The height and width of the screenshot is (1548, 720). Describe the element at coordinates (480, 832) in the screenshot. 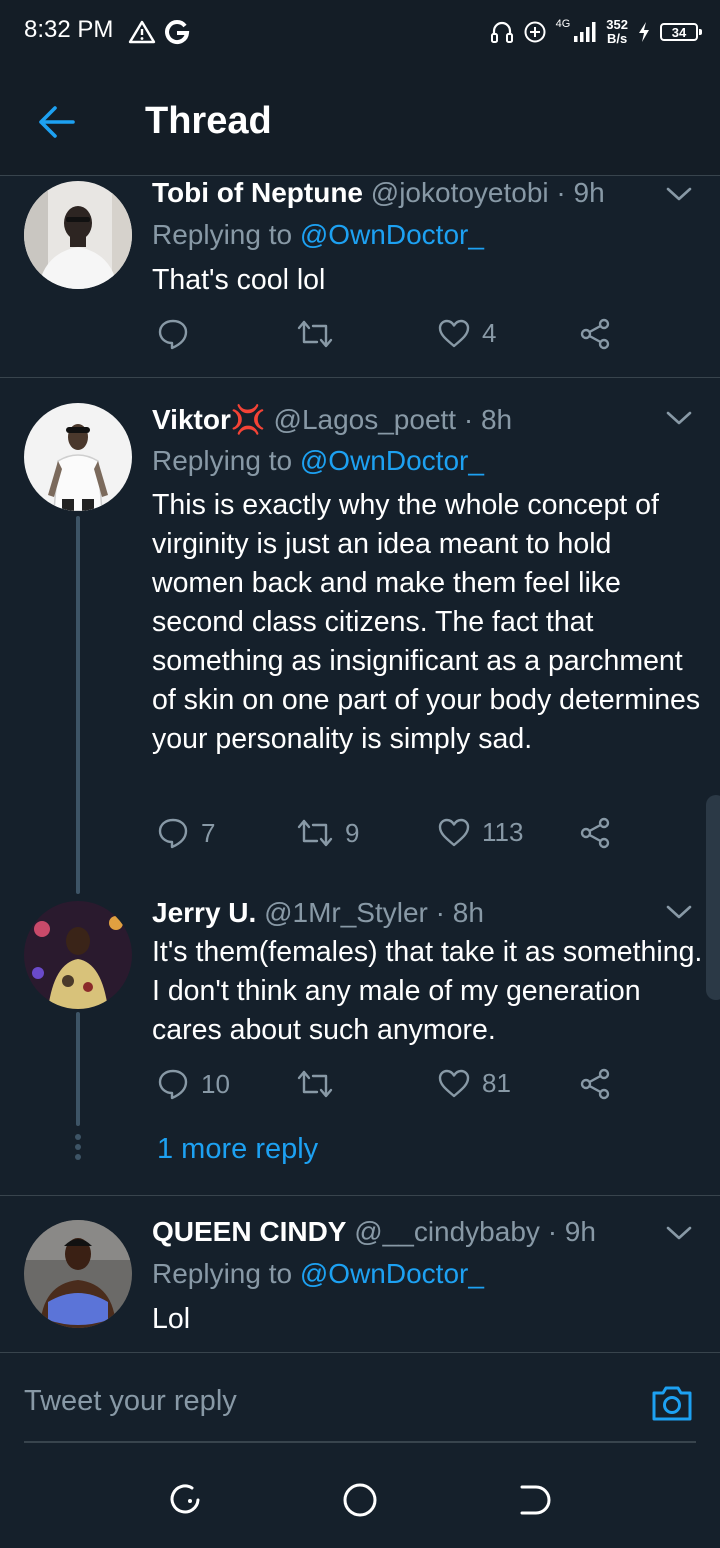

I see `like-button: 113` at that location.